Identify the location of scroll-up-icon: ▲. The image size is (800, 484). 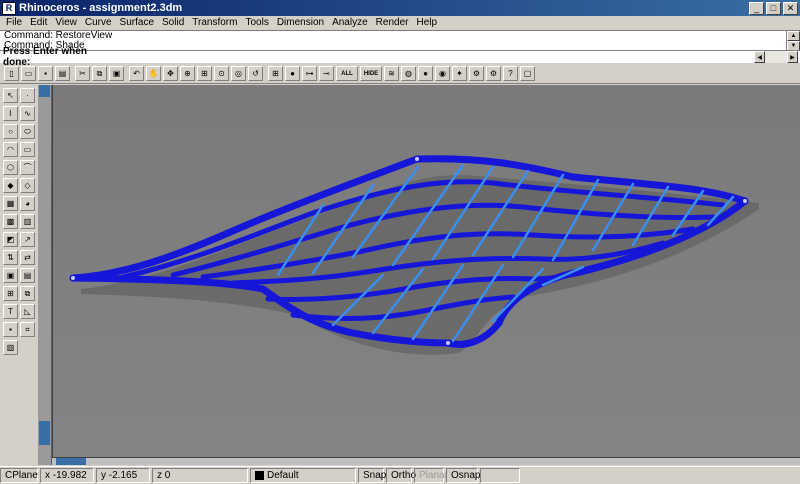
(793, 36).